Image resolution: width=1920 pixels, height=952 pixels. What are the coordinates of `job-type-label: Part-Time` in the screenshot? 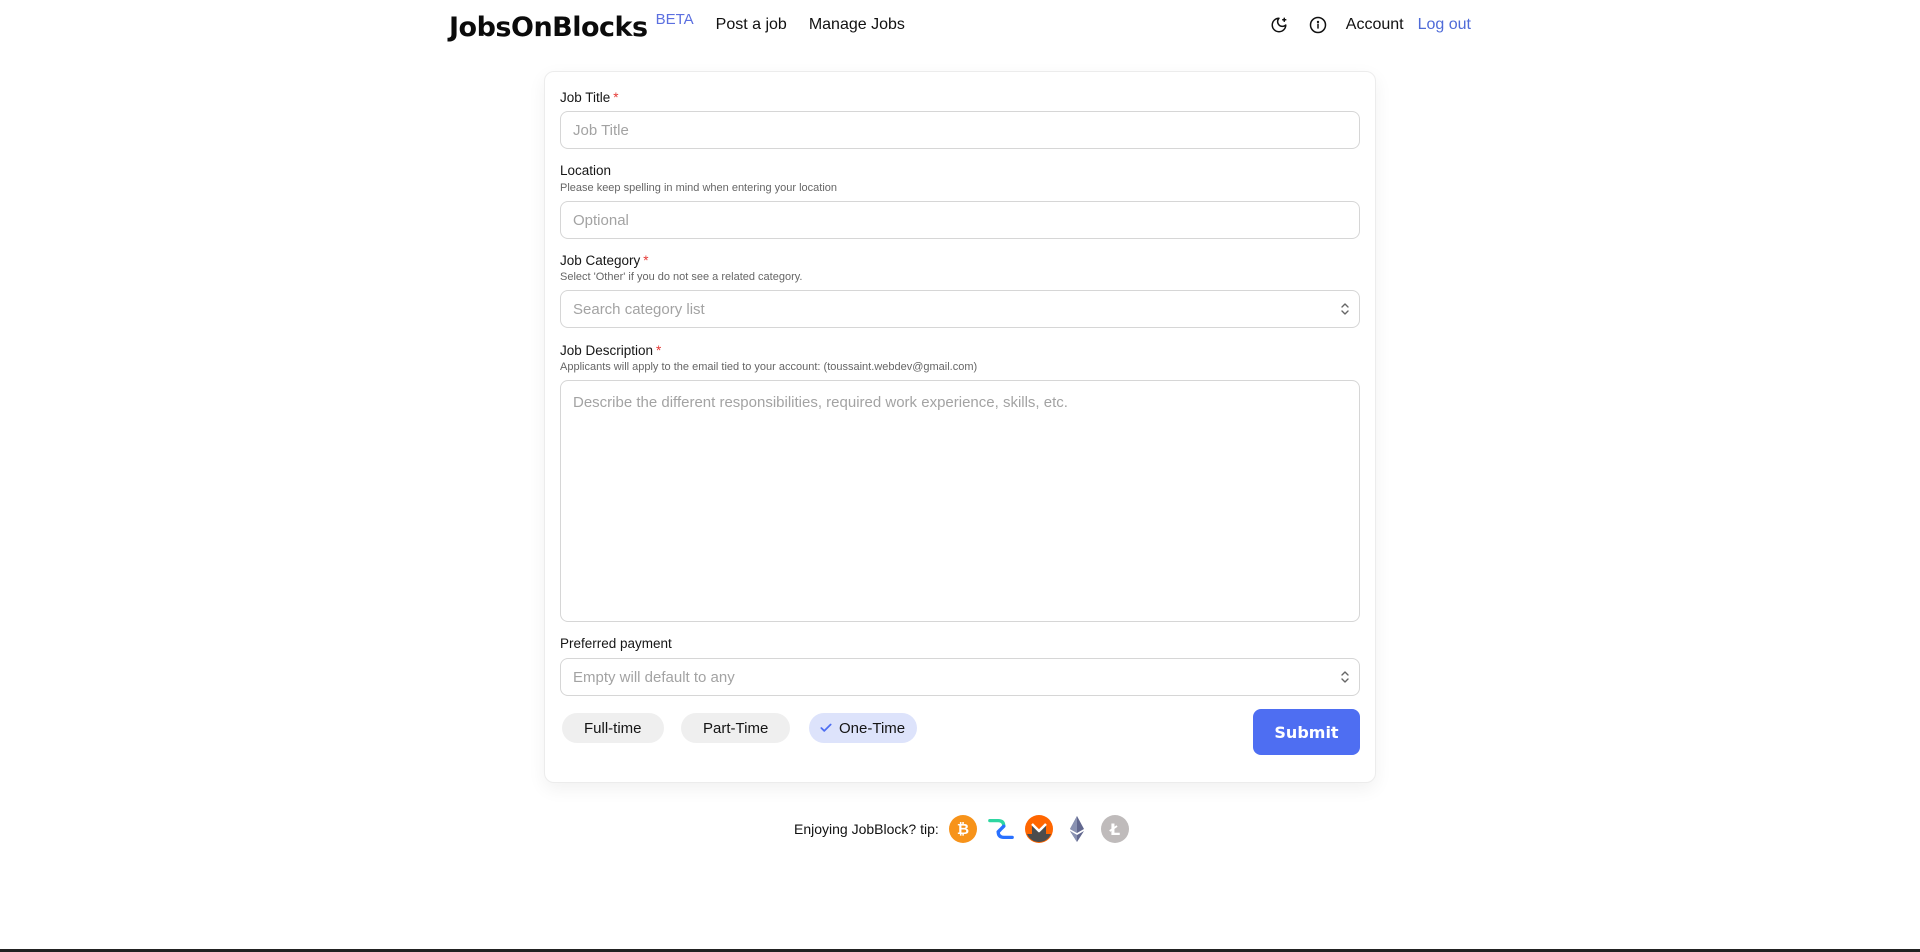 It's located at (736, 728).